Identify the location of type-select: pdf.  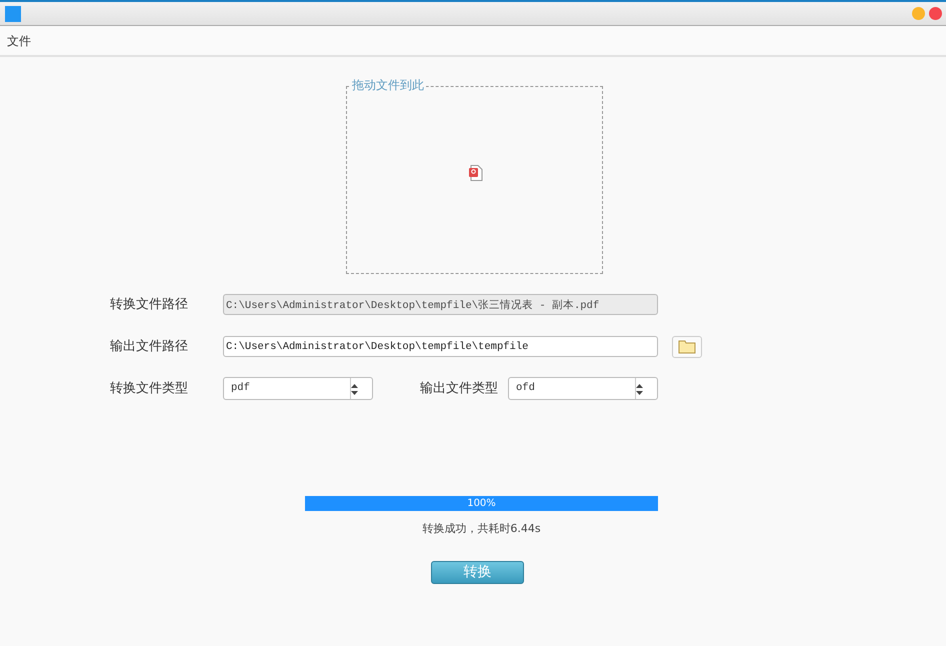
(298, 388).